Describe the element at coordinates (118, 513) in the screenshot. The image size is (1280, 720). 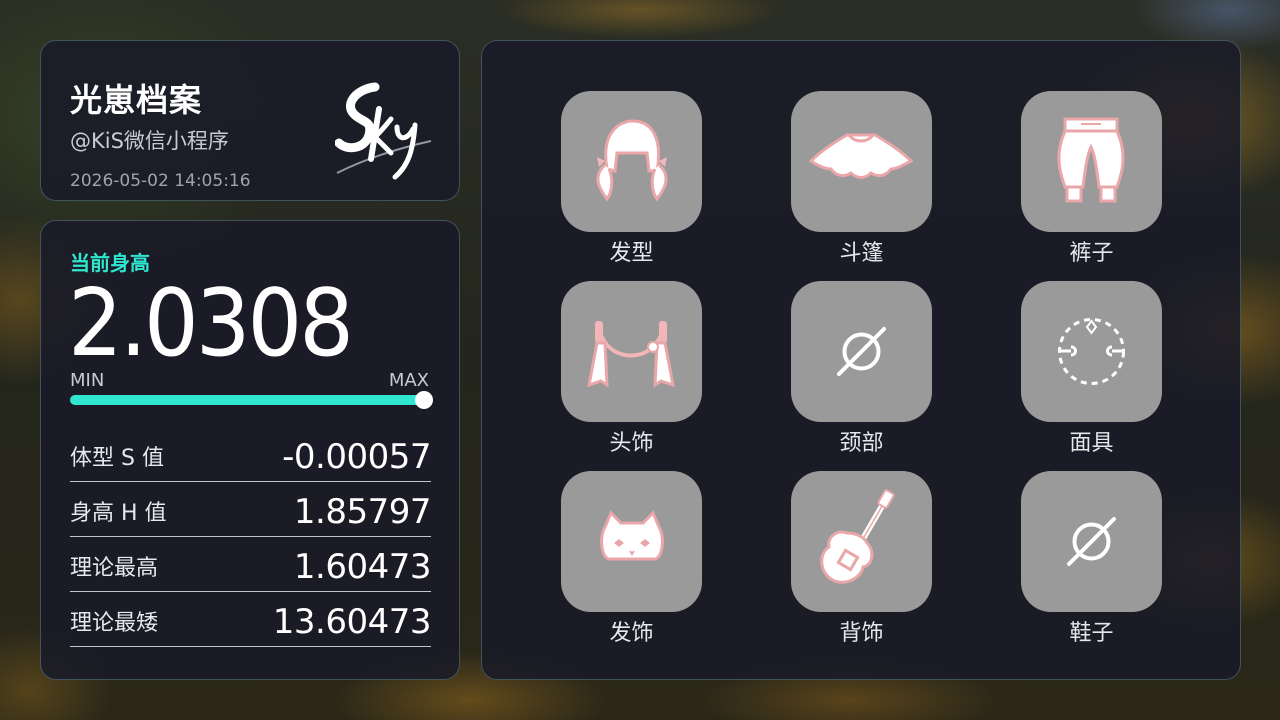
I see `stat-label: 身高 H 值` at that location.